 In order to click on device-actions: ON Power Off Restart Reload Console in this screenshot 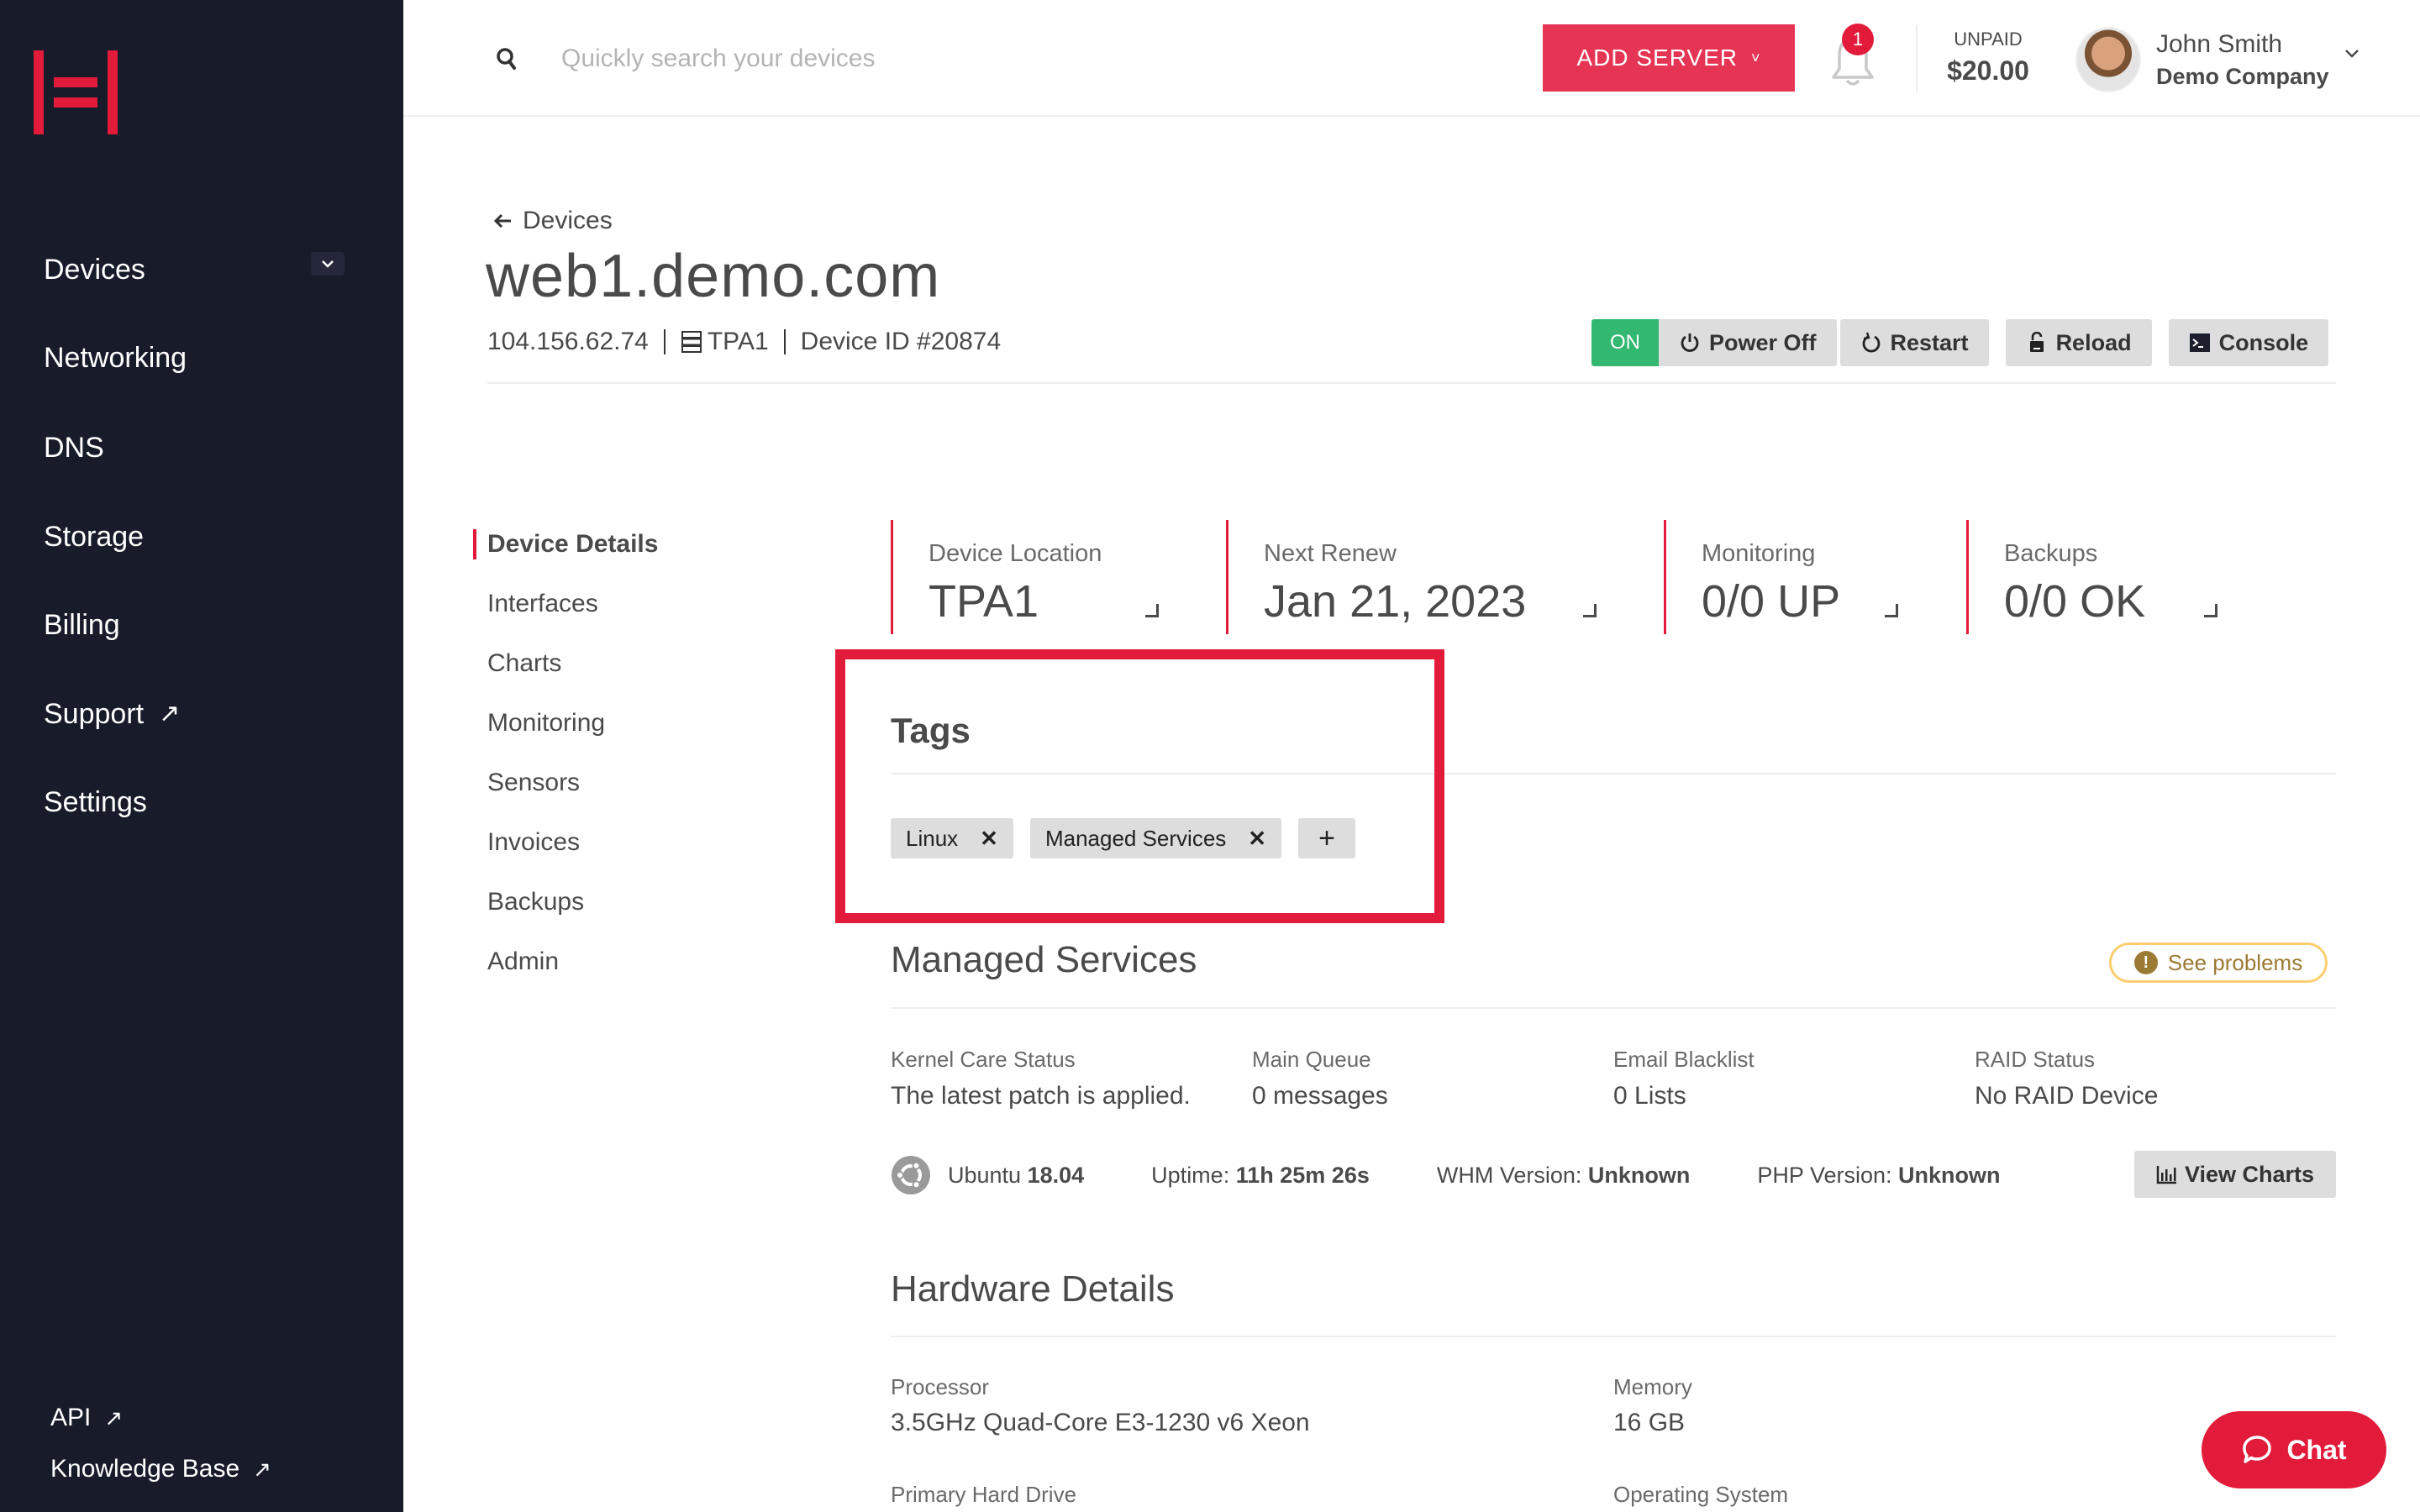, I will do `click(1960, 342)`.